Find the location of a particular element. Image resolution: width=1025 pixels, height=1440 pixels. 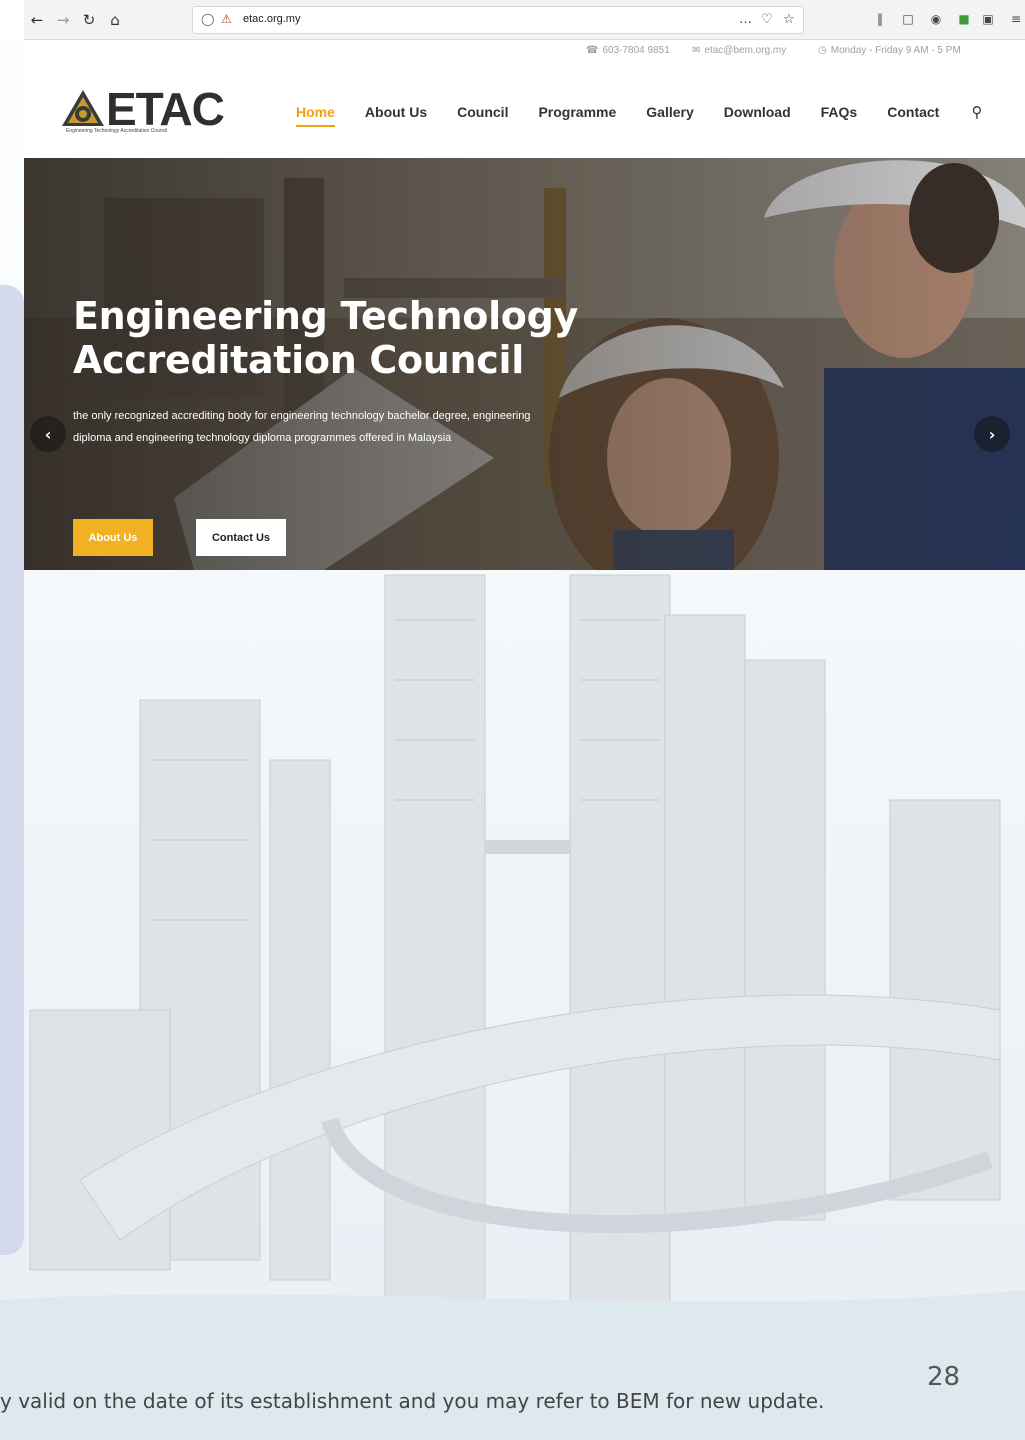

nav-programme: Programme is located at coordinates (577, 115).